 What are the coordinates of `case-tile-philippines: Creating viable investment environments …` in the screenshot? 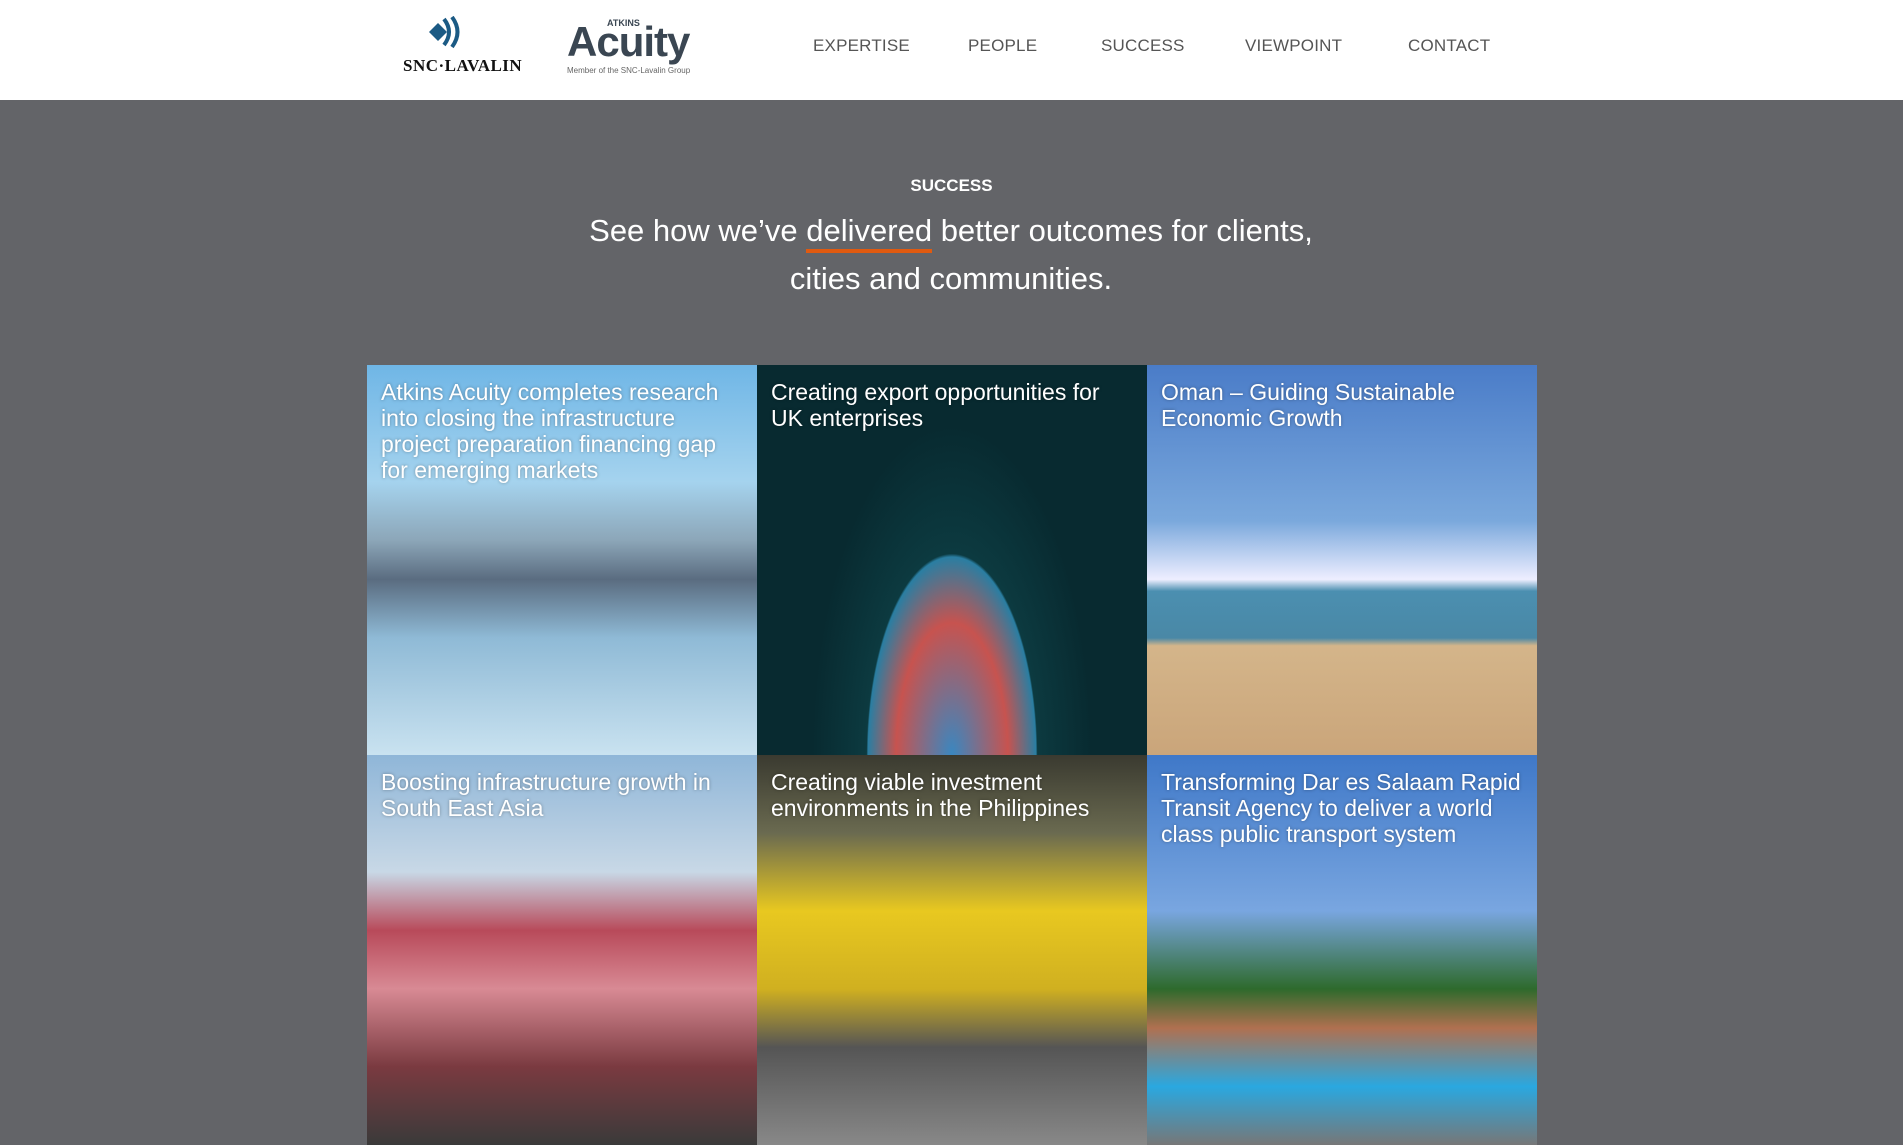 It's located at (952, 950).